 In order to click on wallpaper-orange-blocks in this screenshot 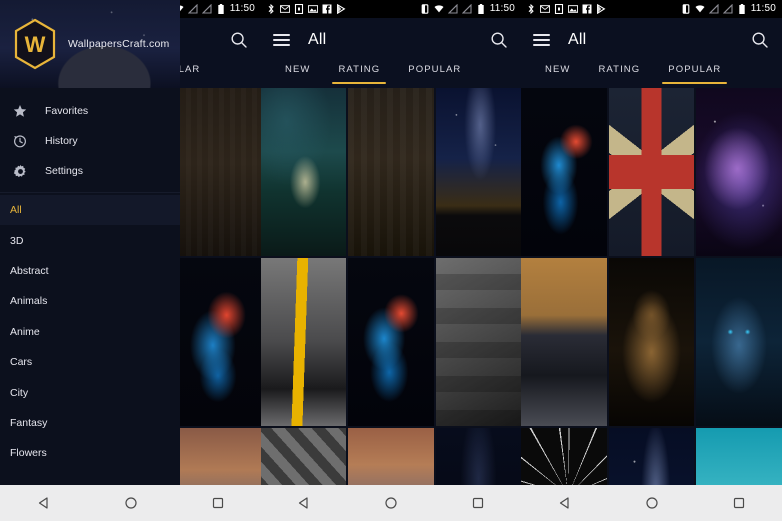, I will do `click(304, 456)`.